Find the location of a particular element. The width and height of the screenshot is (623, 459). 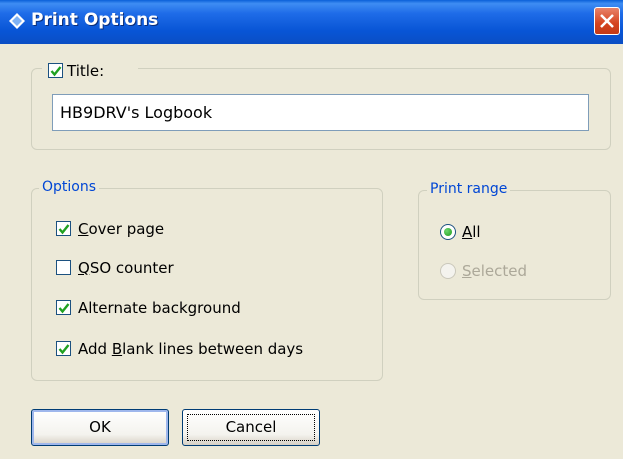

diamond-app-icon is located at coordinates (17, 21).